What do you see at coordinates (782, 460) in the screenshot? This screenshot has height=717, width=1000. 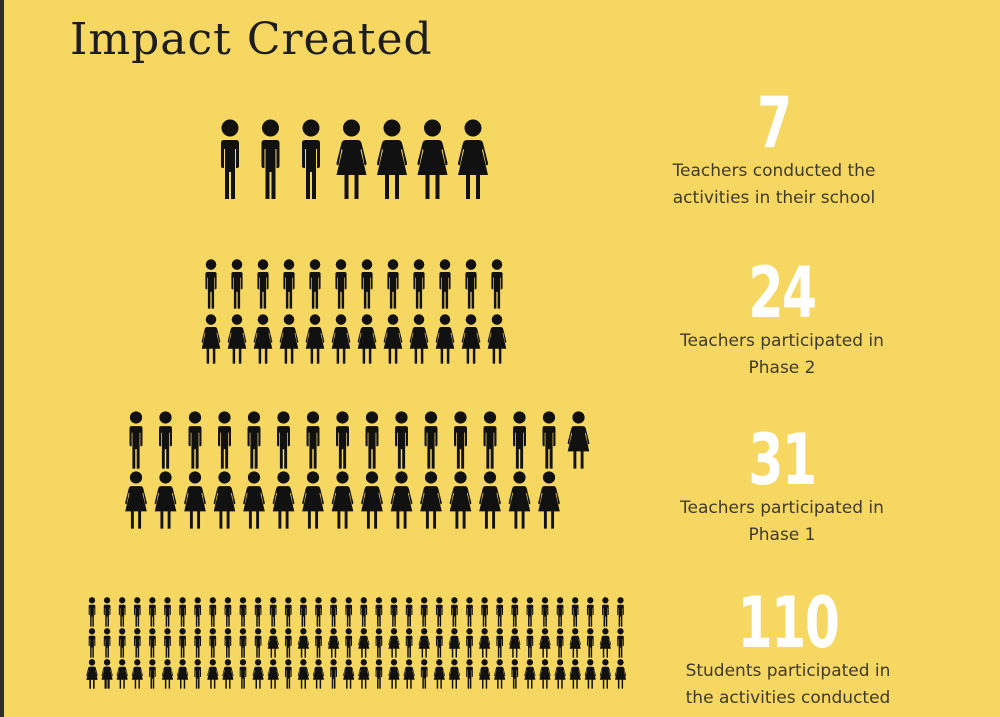 I see `stat-number: 31` at bounding box center [782, 460].